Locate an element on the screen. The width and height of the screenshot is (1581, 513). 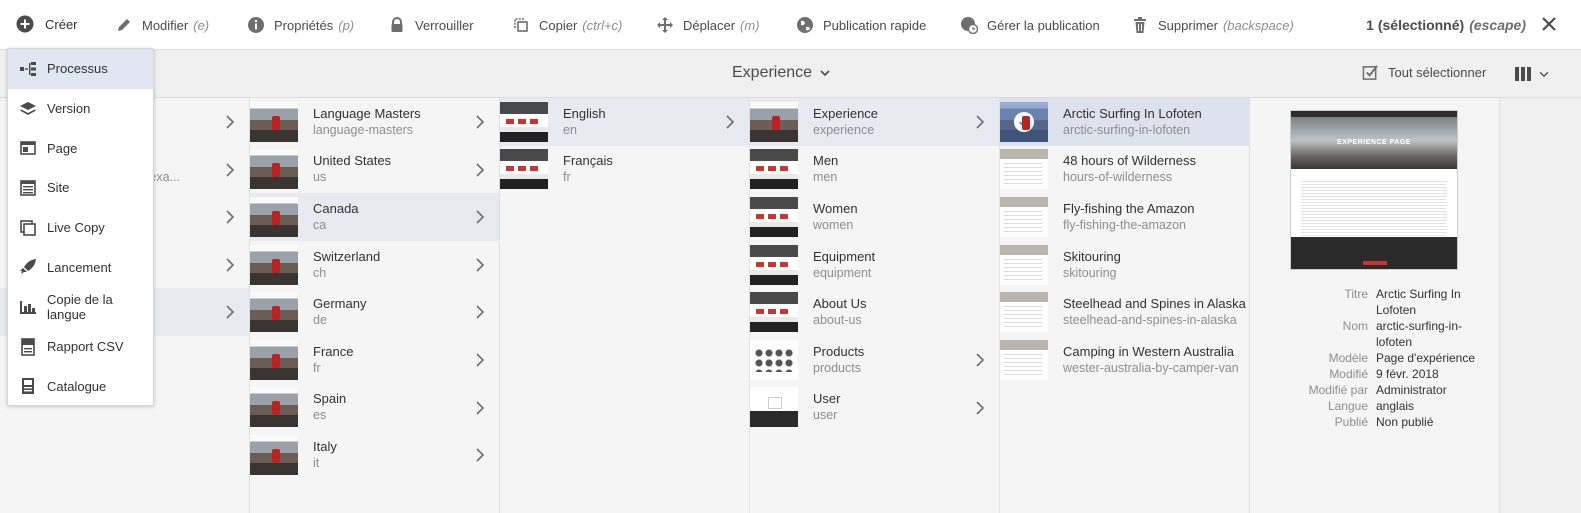
copy-shortcut: (ctrl+c) is located at coordinates (602, 25).